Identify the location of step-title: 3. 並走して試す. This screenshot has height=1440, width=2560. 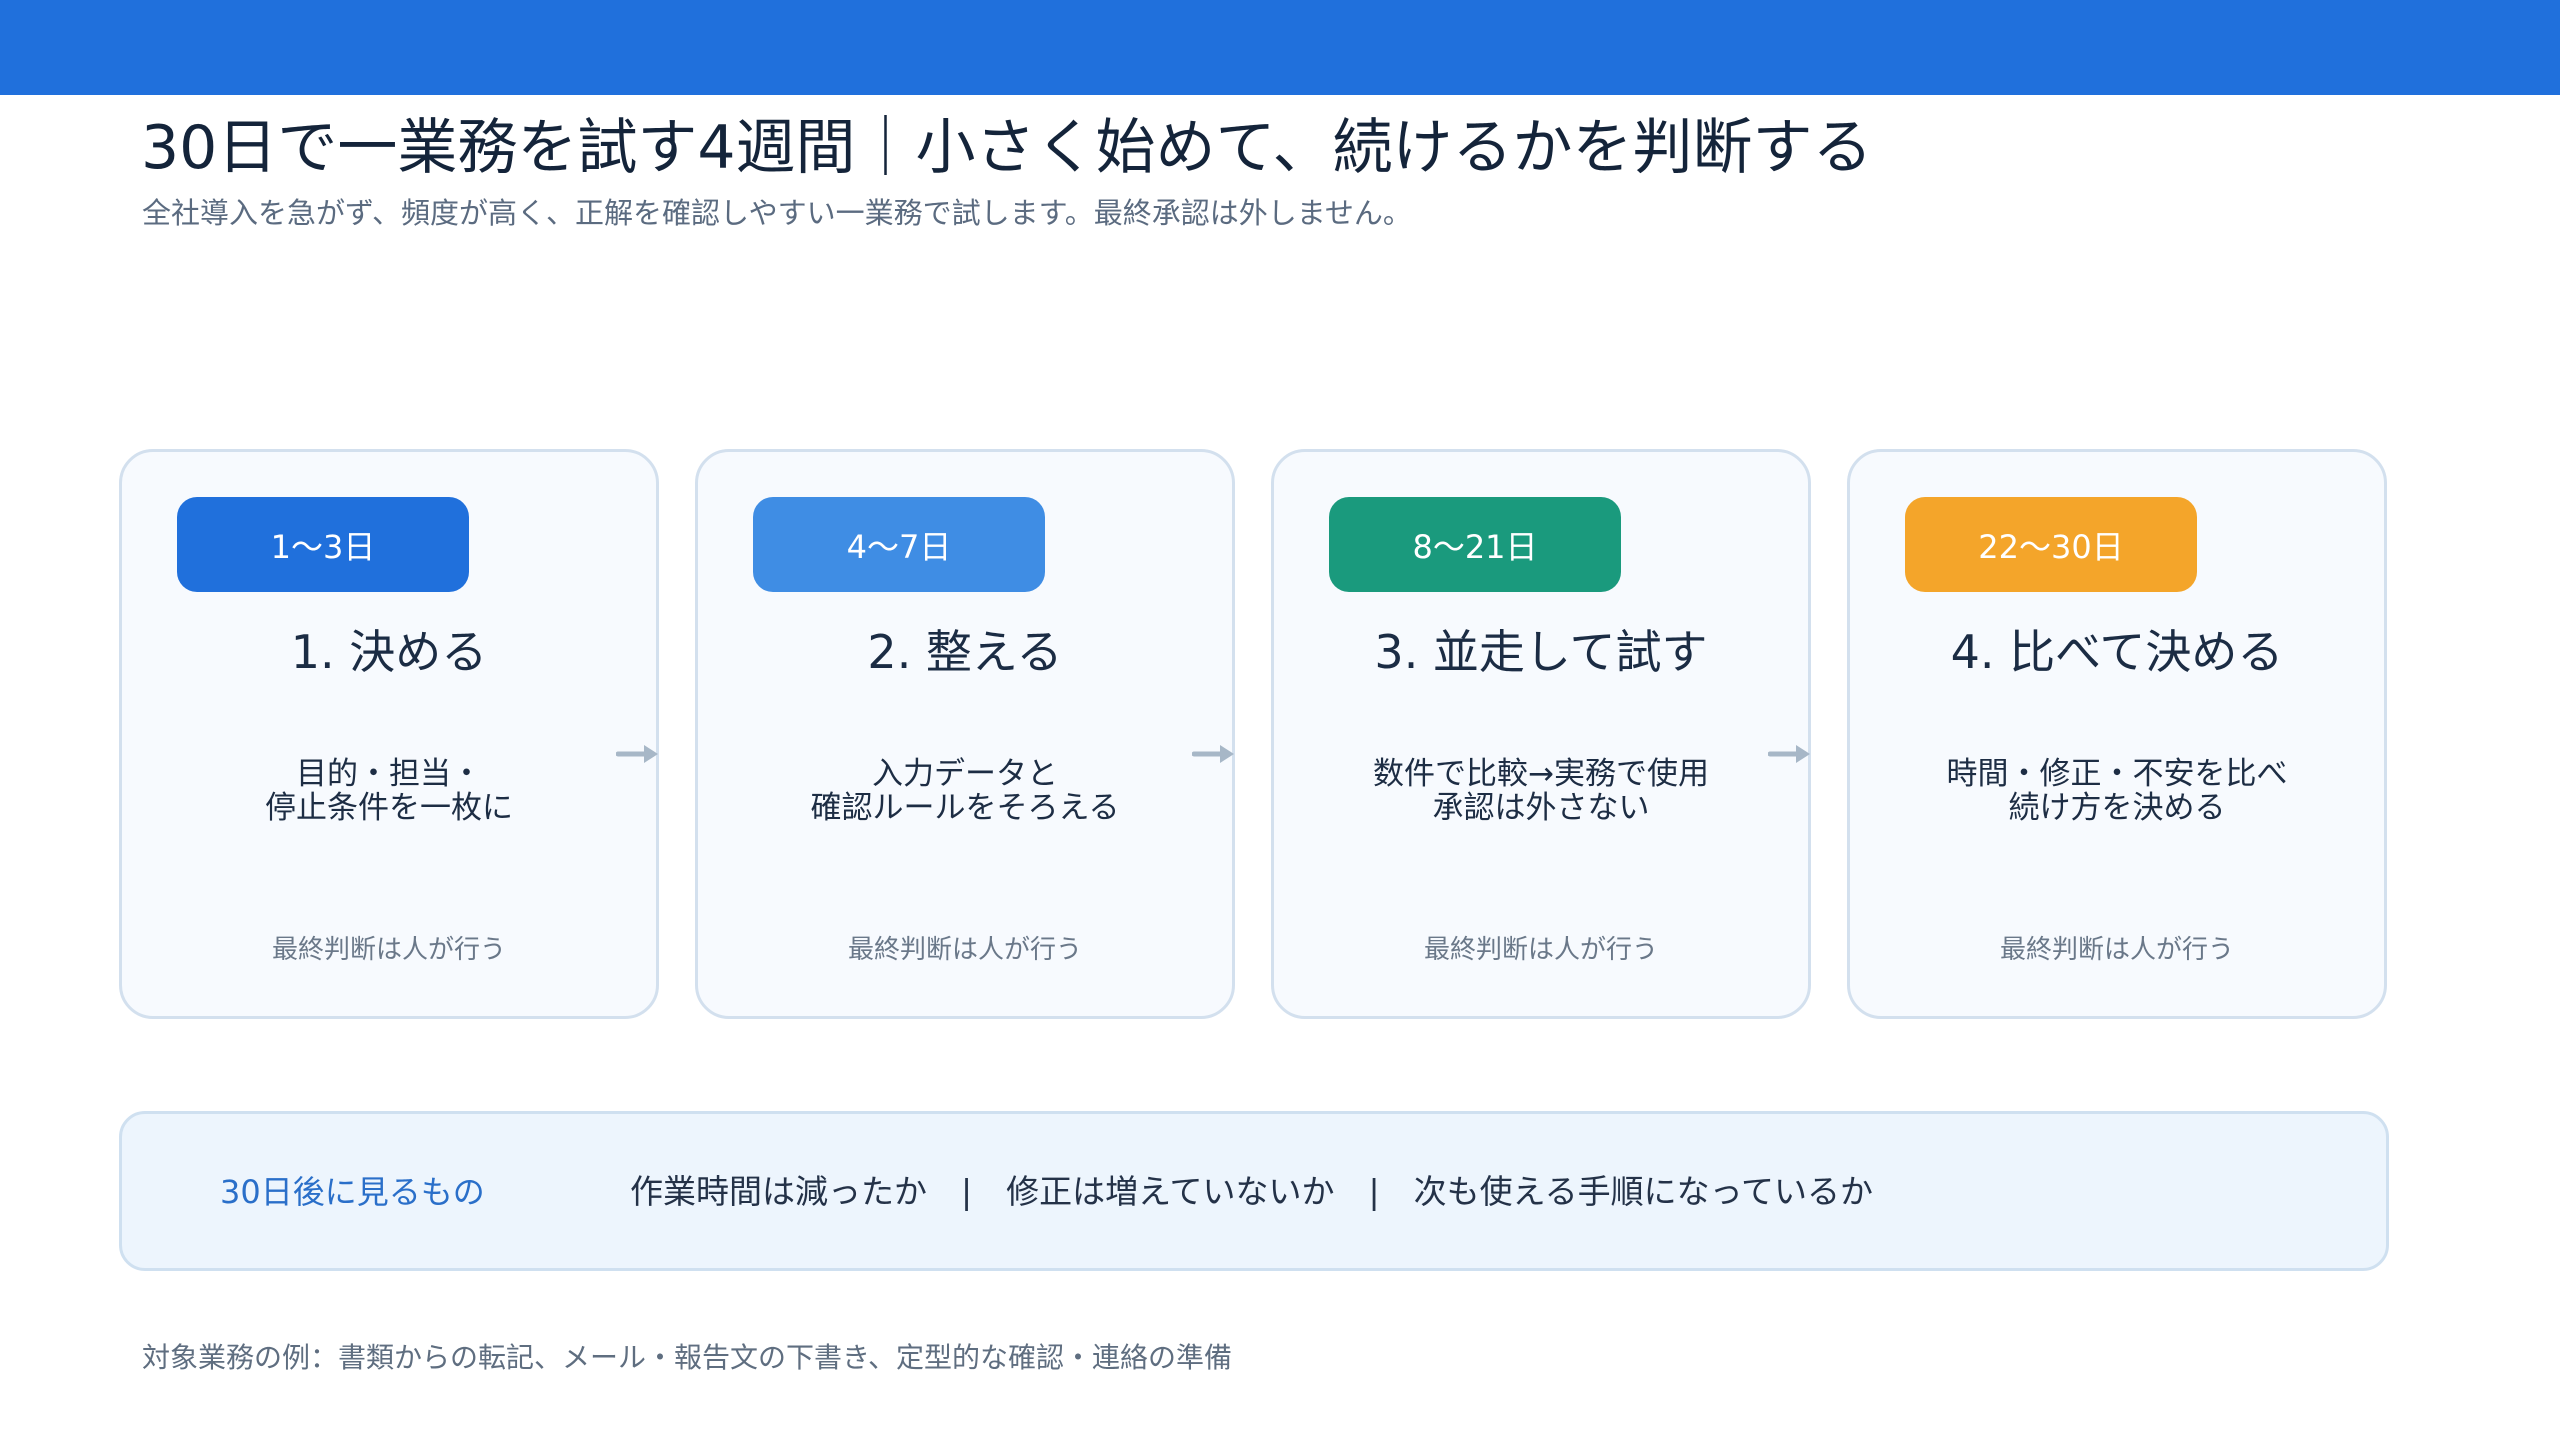
(1541, 652).